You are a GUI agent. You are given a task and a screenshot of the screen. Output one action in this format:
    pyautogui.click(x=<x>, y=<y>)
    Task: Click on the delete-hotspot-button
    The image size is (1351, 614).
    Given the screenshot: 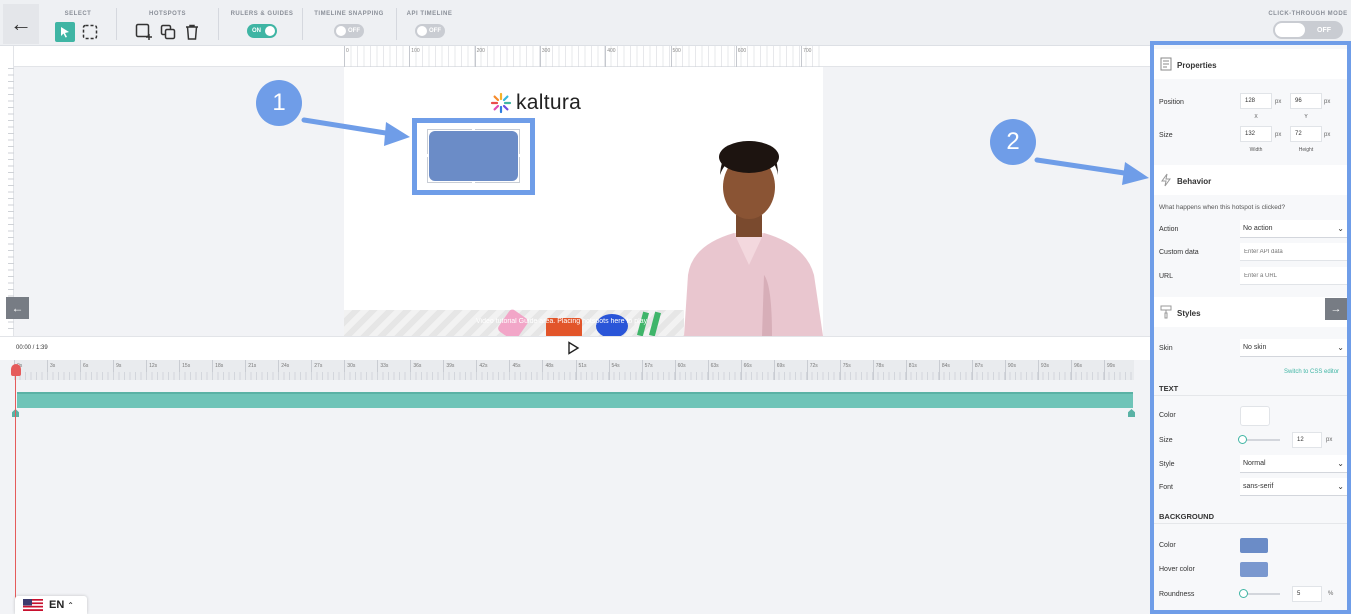 What is the action you would take?
    pyautogui.click(x=192, y=32)
    